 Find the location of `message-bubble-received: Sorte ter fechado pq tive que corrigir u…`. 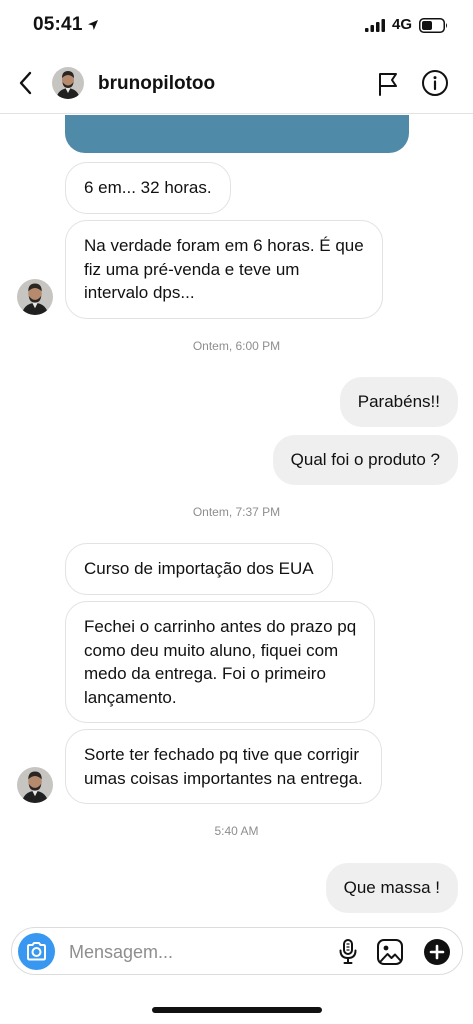

message-bubble-received: Sorte ter fechado pq tive que corrigir u… is located at coordinates (223, 766).